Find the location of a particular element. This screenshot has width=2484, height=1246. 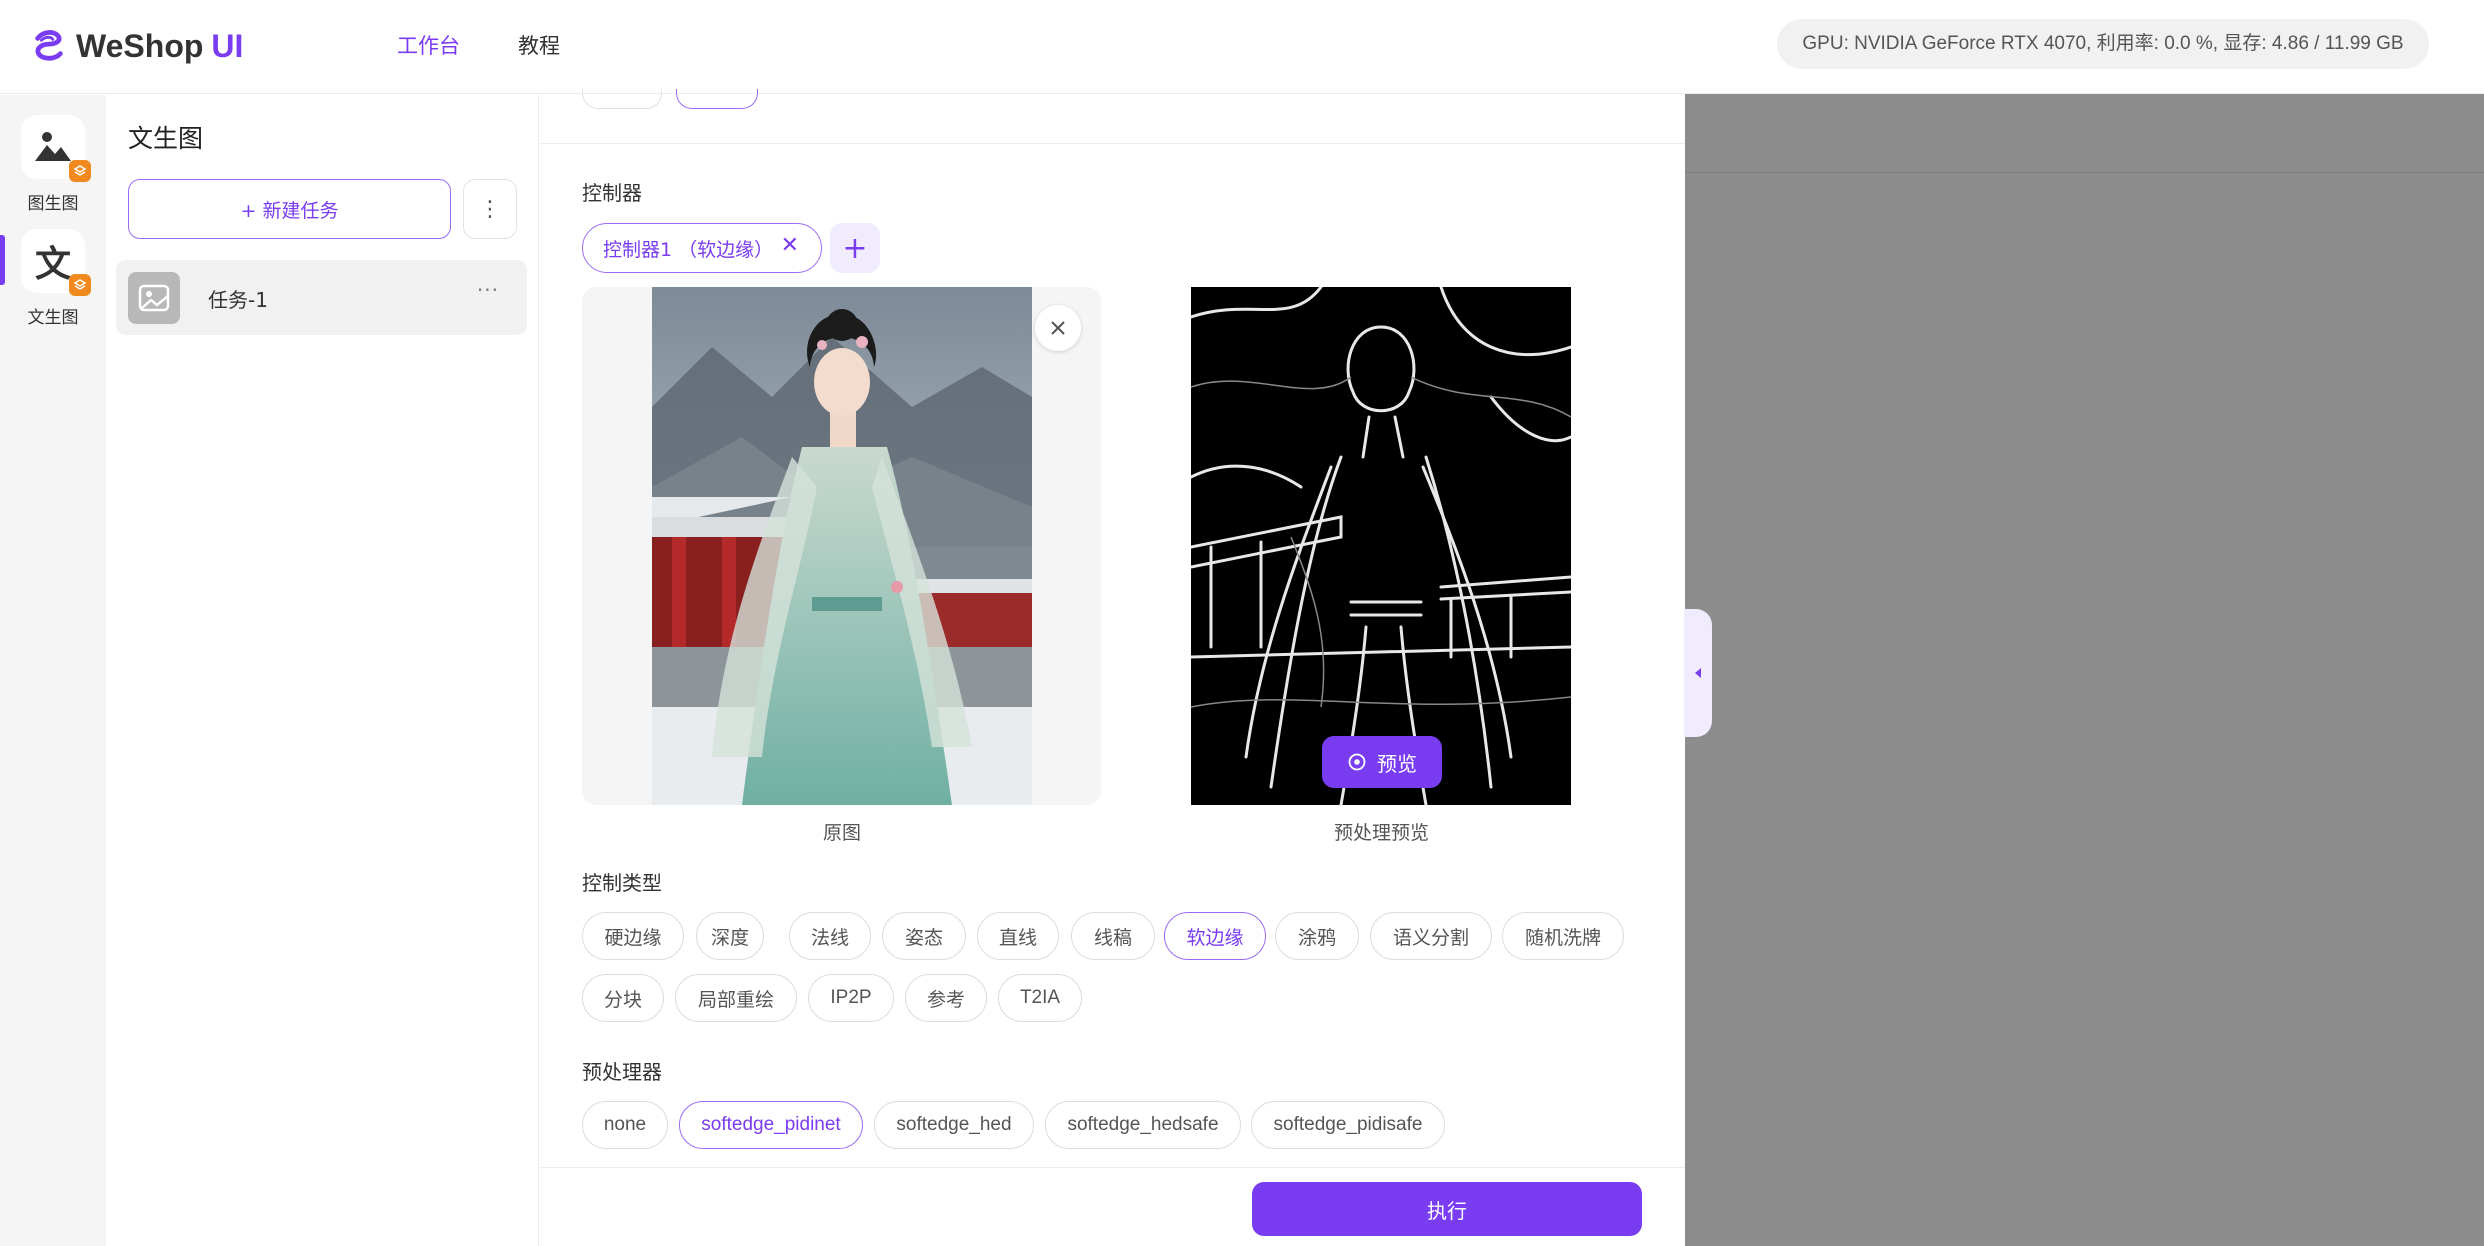

control-type-chip: 语义分割 is located at coordinates (1431, 936).